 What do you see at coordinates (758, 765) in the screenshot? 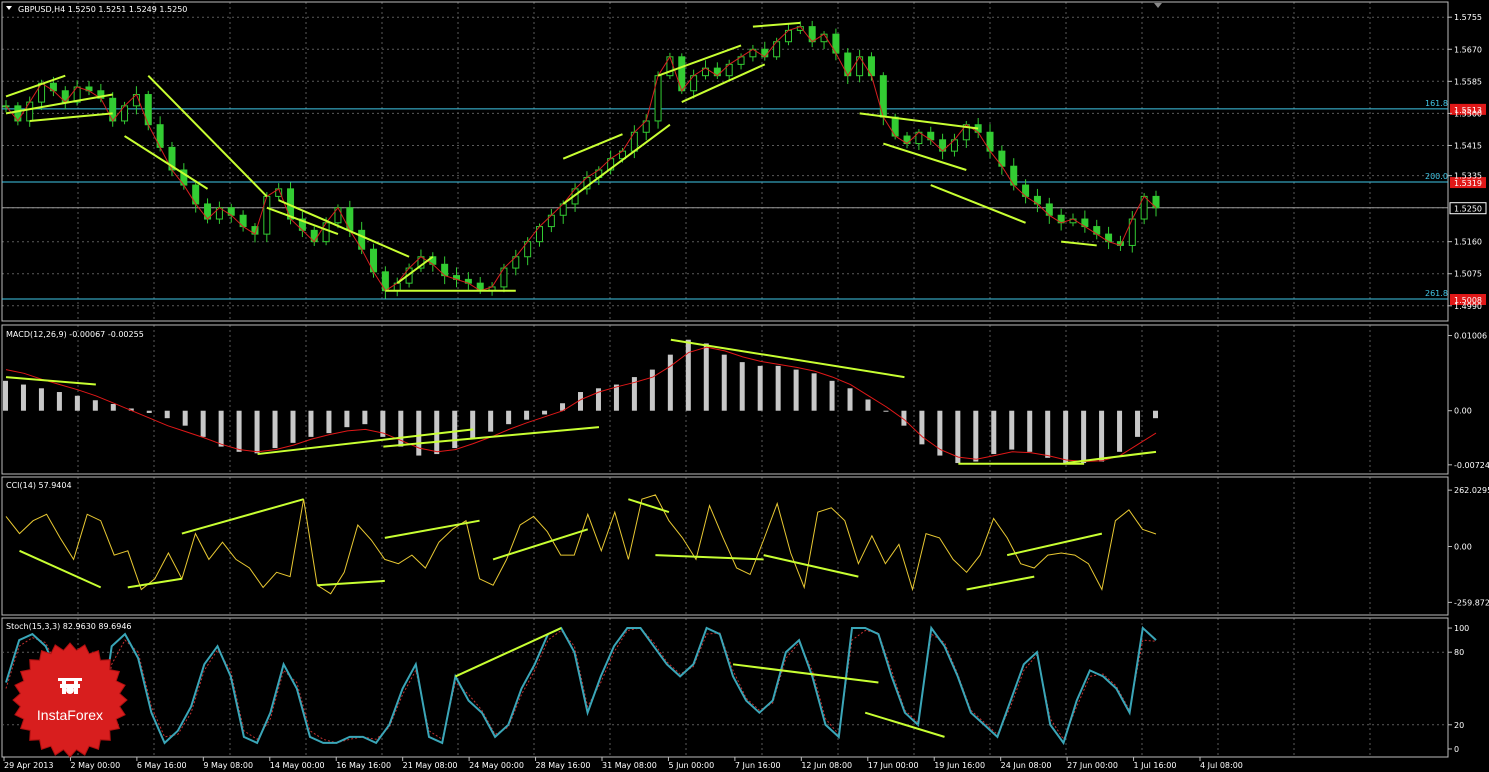
I see `time-tick-label: 7 Jun 16:00` at bounding box center [758, 765].